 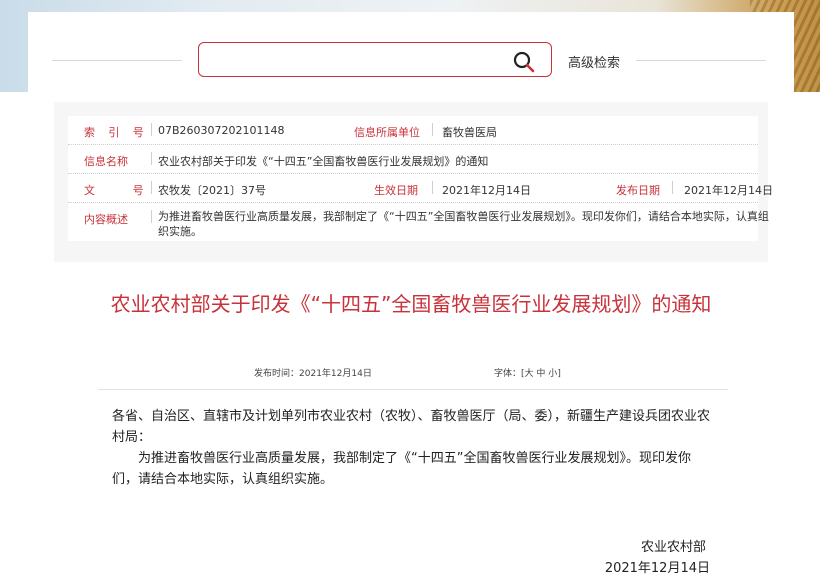 I want to click on name-value: 农业农村部关于印发《“十四五”全国畜牧兽医行业发展规划》的通知, so click(x=323, y=161).